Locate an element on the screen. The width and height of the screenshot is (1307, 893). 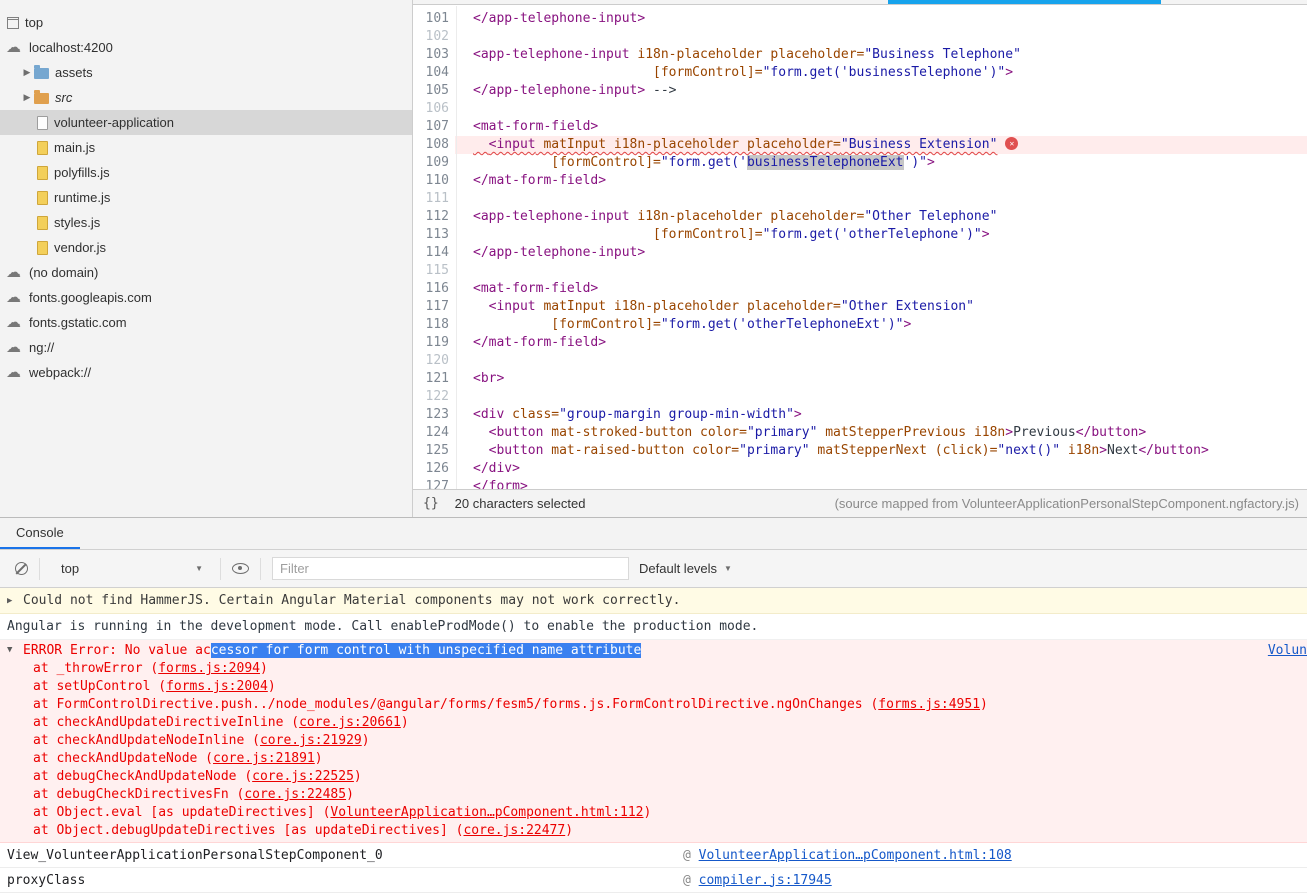
line-number: 108 is located at coordinates (434, 145).